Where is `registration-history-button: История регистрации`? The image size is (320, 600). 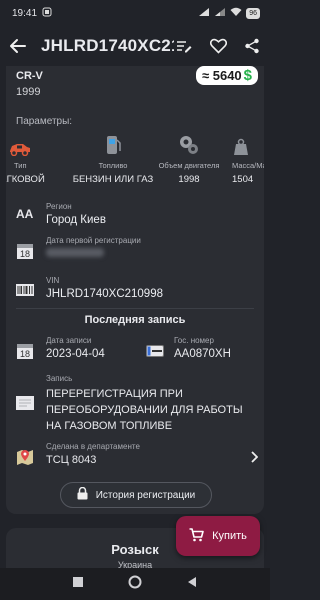 registration-history-button: История регистрации is located at coordinates (136, 495).